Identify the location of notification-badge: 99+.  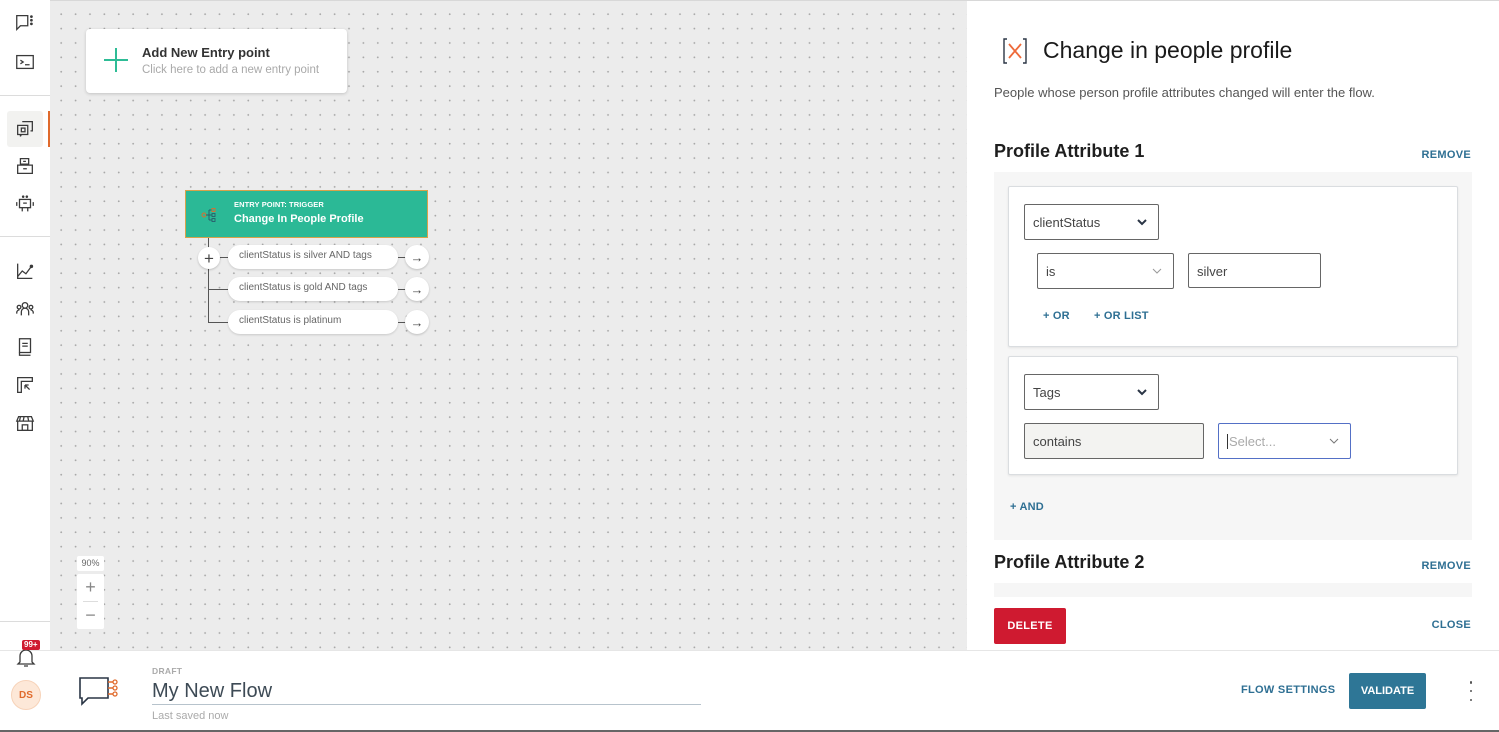
(31, 645).